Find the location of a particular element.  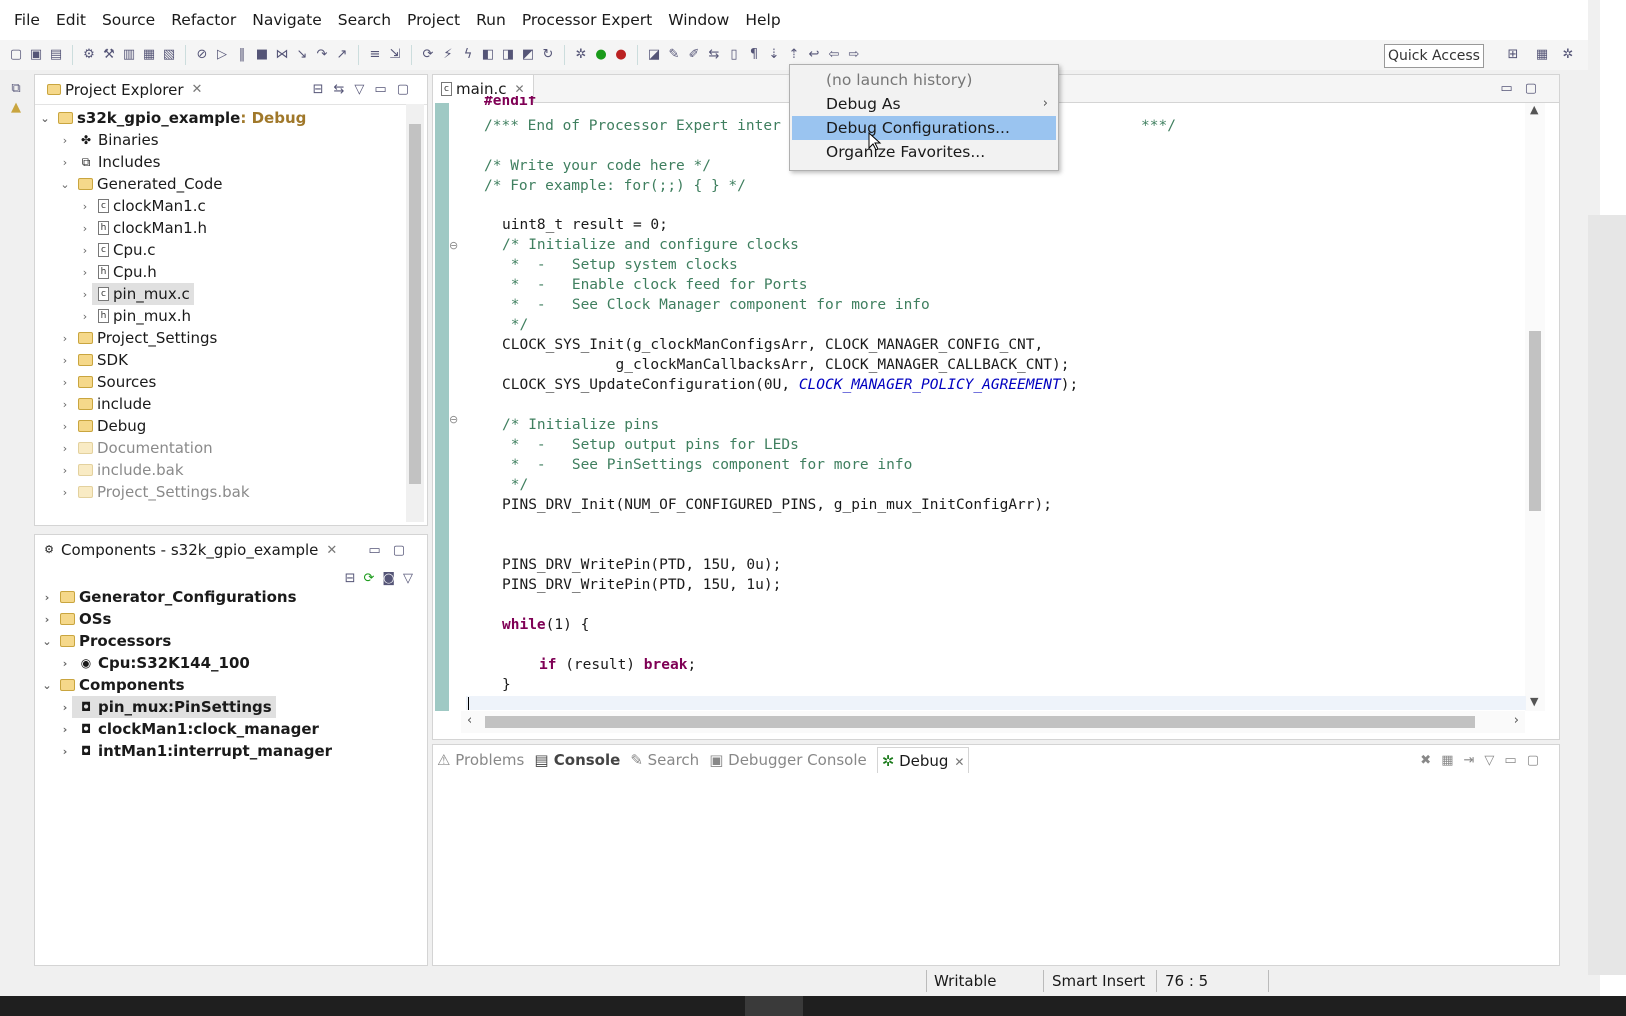

new-class-icon: ◩ is located at coordinates (528, 55).